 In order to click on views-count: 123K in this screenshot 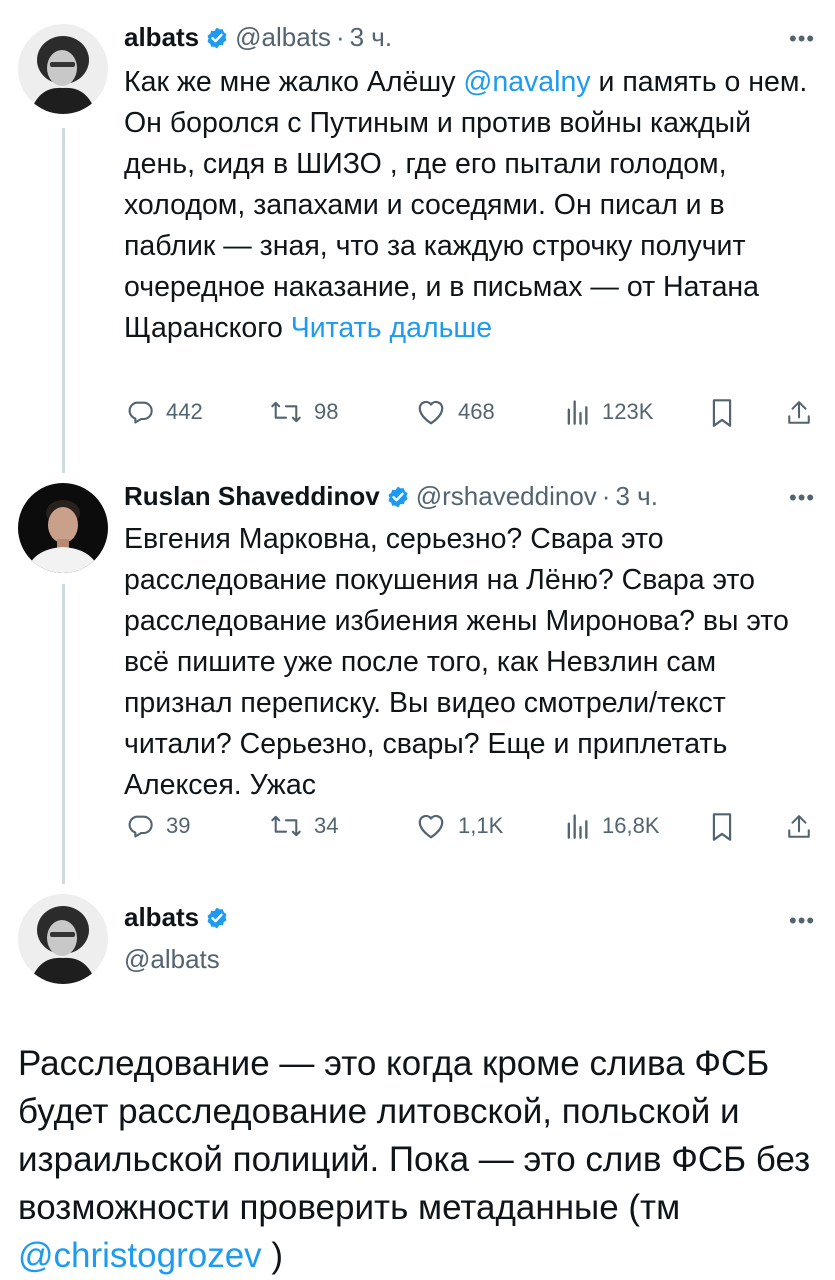, I will do `click(628, 411)`.